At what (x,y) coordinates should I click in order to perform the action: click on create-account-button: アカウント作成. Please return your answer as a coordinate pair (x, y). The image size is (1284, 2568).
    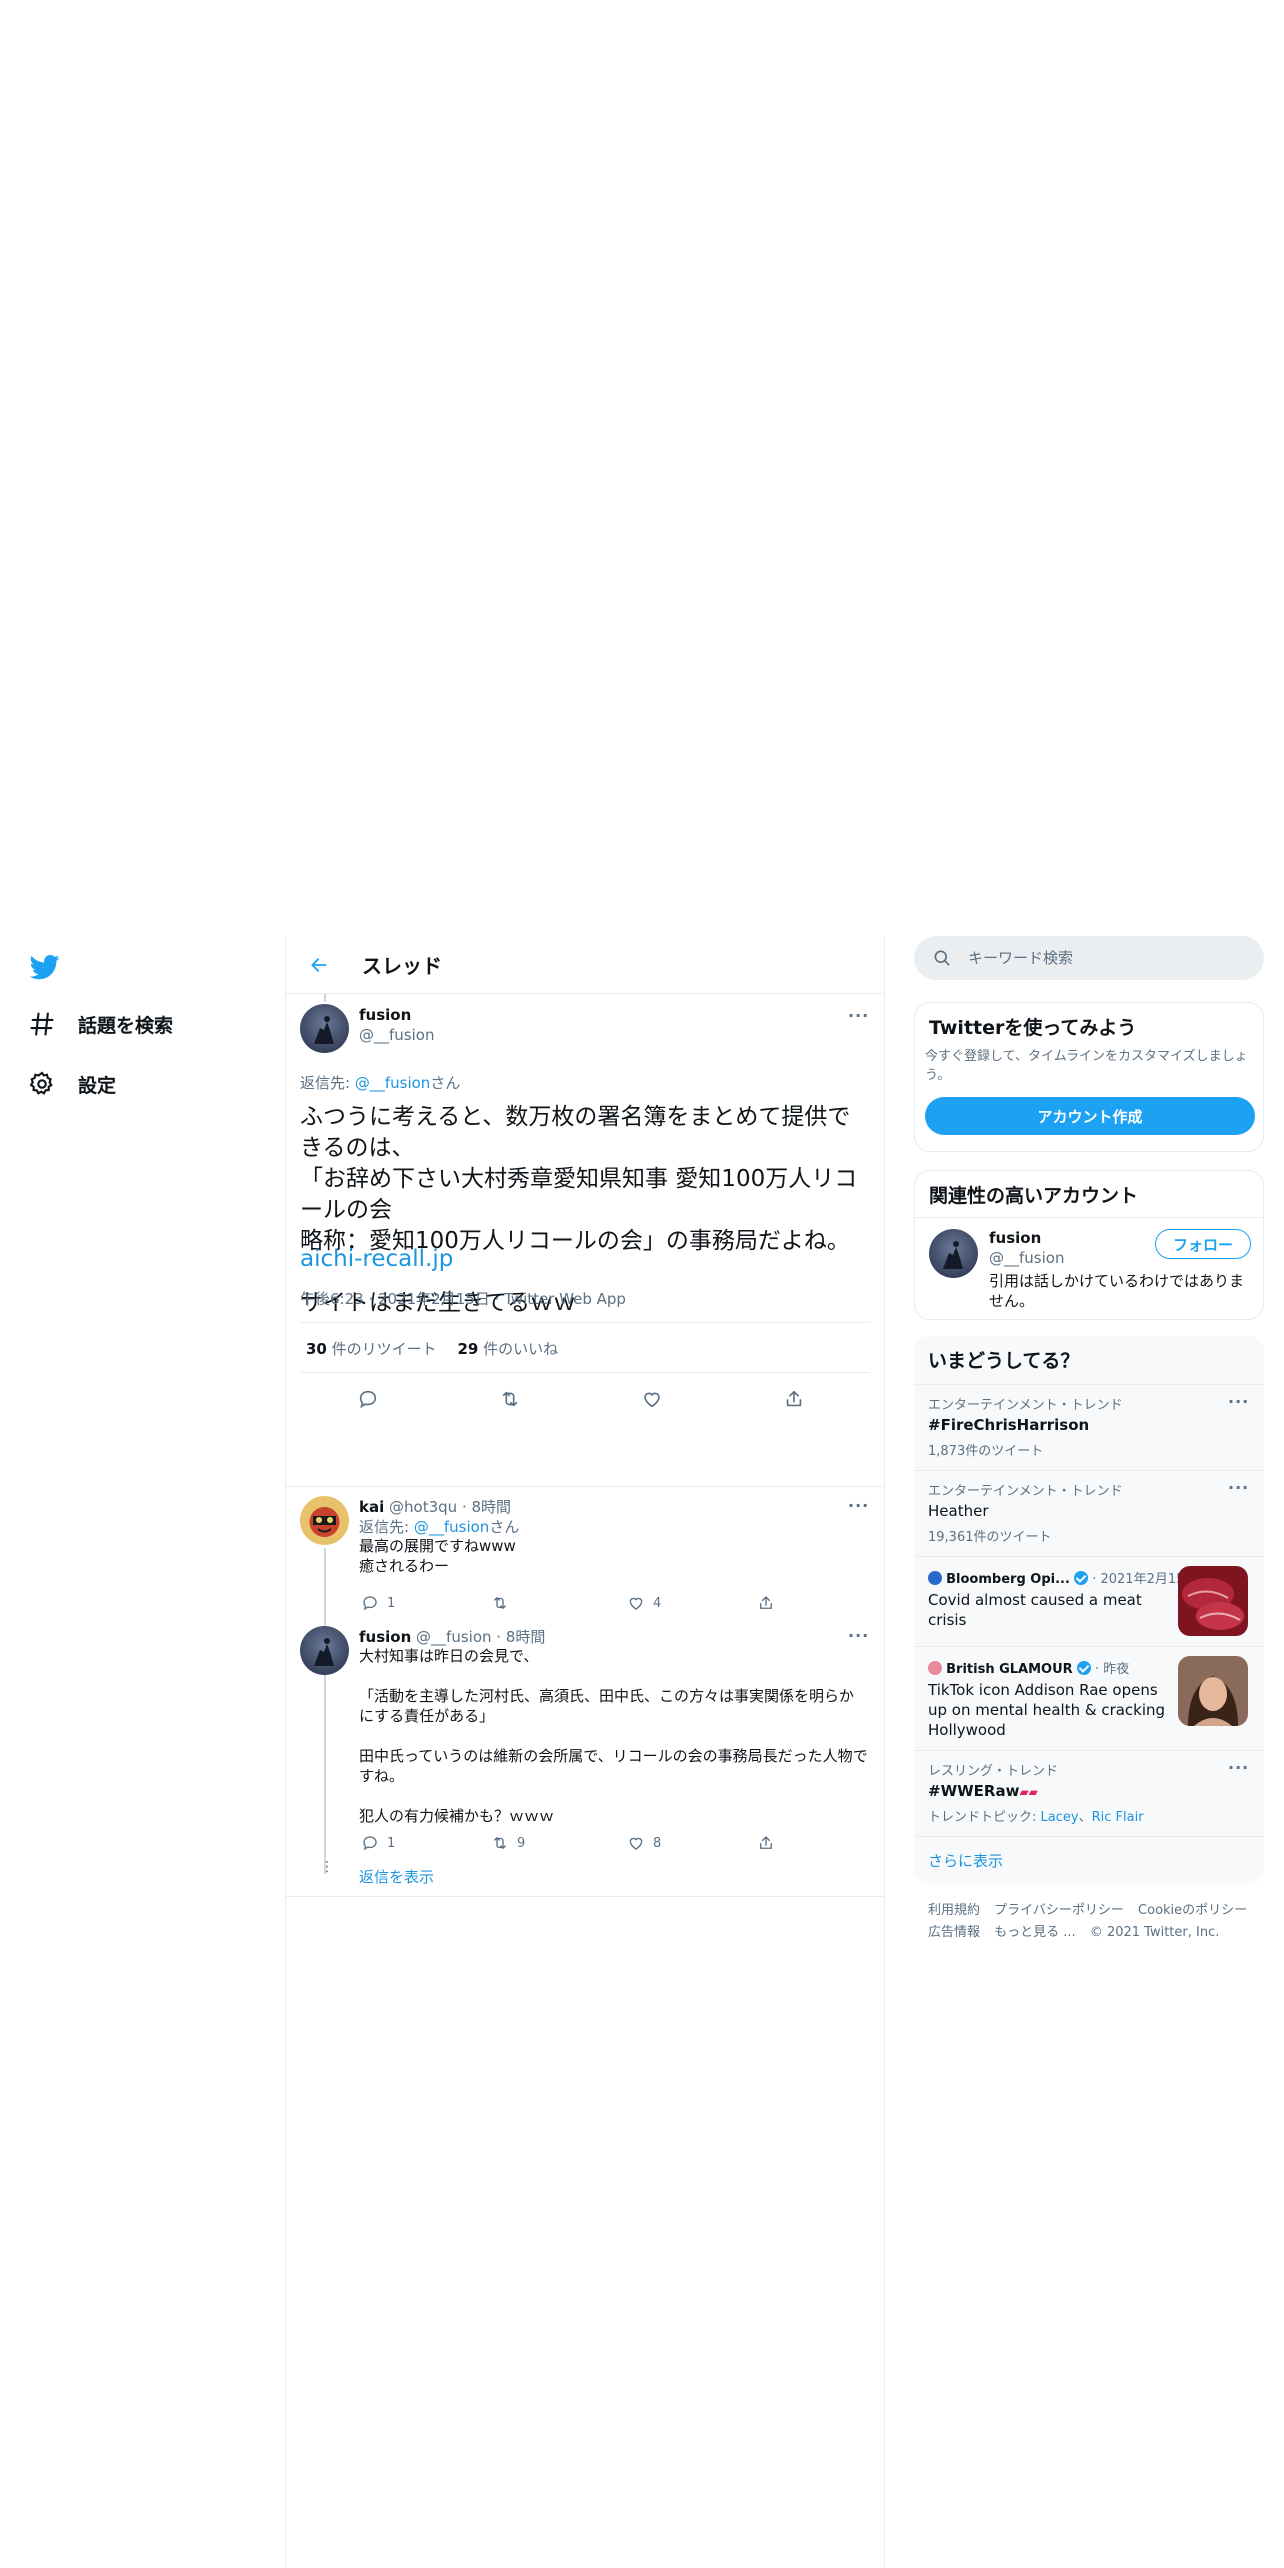
    Looking at the image, I should click on (1090, 1116).